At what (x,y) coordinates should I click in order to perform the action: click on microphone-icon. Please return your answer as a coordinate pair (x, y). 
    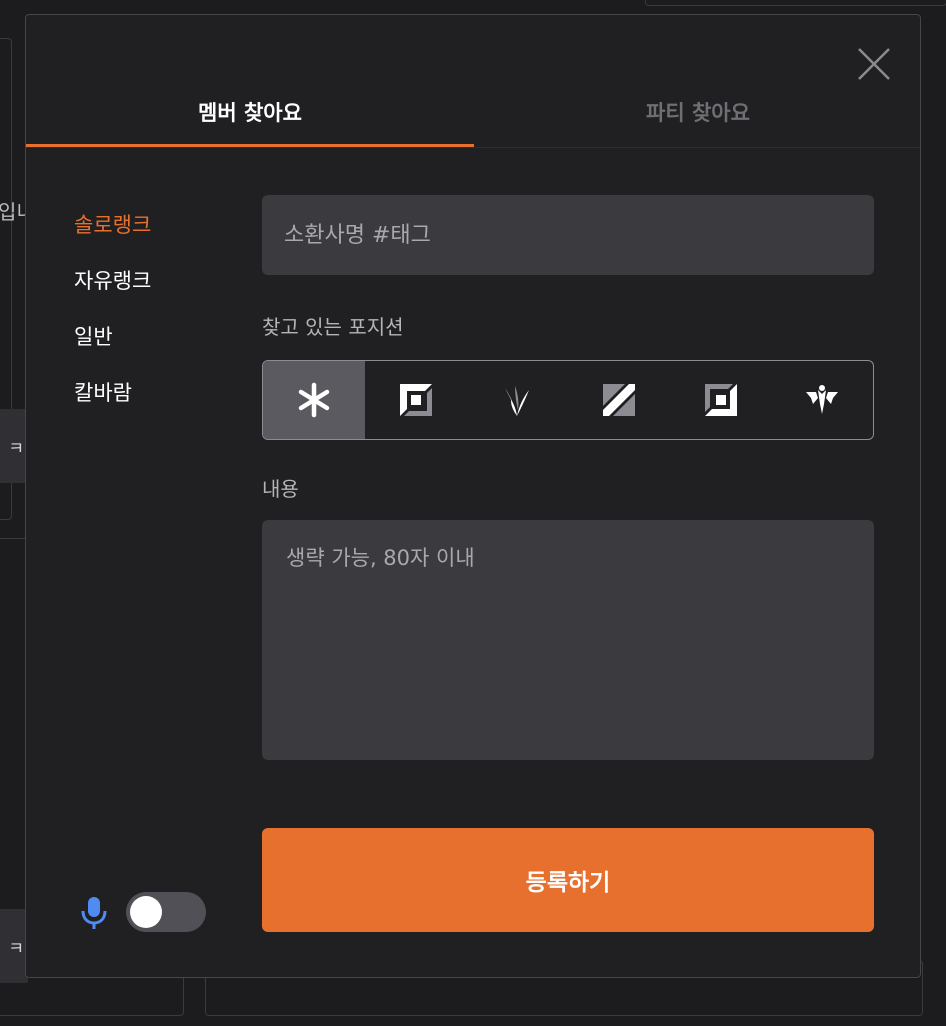
    Looking at the image, I should click on (94, 913).